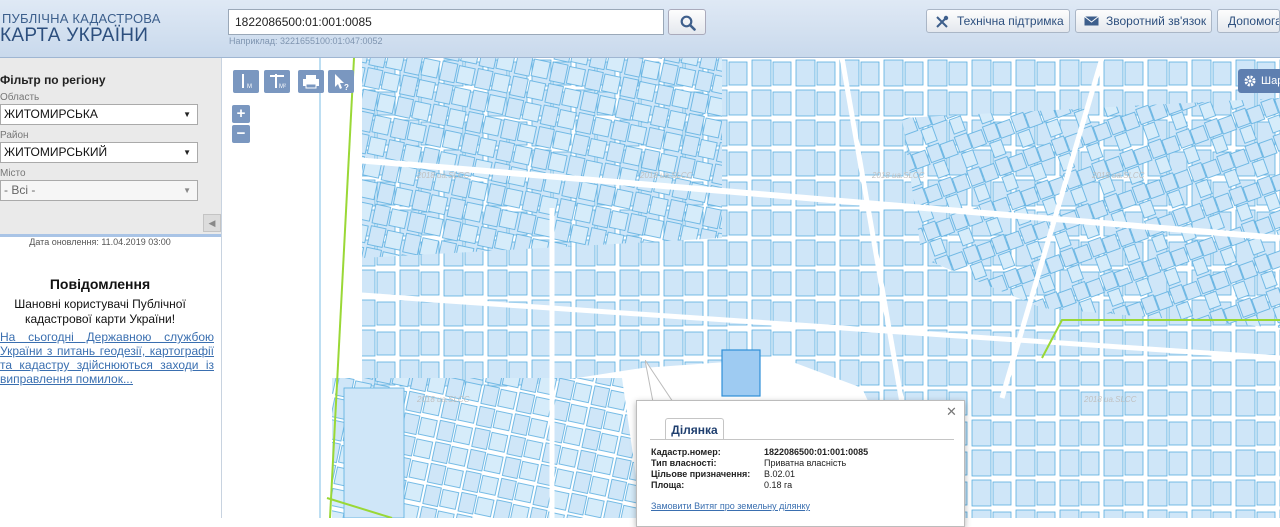 The height and width of the screenshot is (527, 1280). Describe the element at coordinates (816, 452) in the screenshot. I see `cadastral-number-value: 1822086500:01:001:0085` at that location.